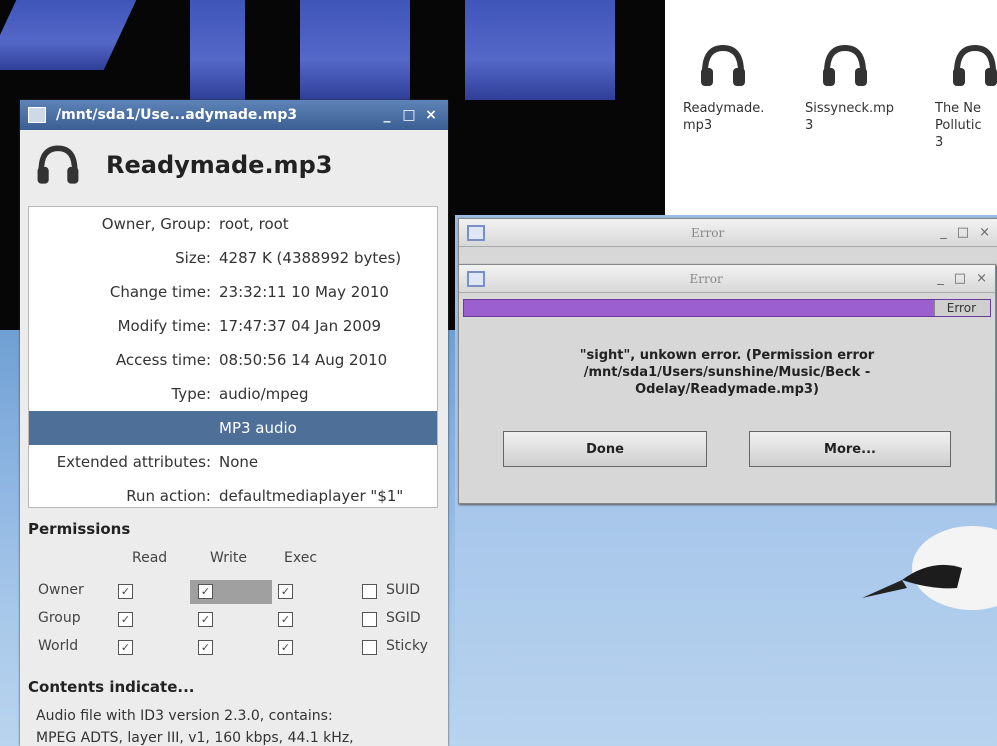 The height and width of the screenshot is (746, 997). I want to click on desktop-file-label: The Ne, so click(958, 108).